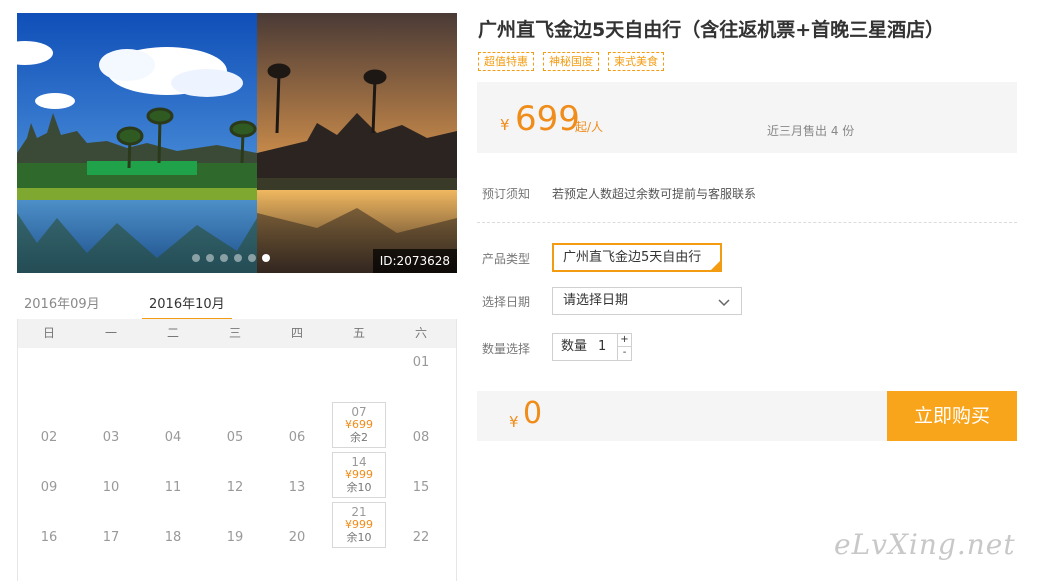  What do you see at coordinates (506, 302) in the screenshot?
I see `date-label: 选择日期` at bounding box center [506, 302].